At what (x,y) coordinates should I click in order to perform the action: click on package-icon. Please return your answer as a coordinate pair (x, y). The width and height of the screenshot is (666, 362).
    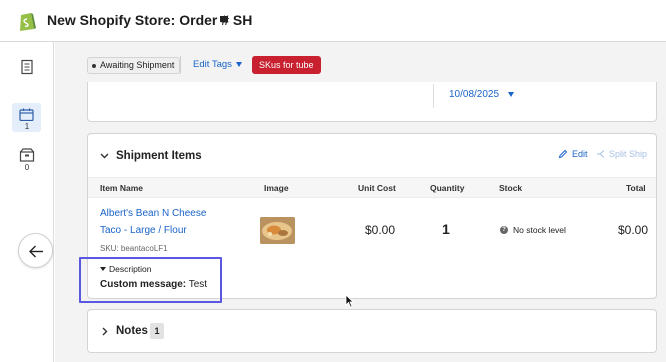
    Looking at the image, I should click on (27, 155).